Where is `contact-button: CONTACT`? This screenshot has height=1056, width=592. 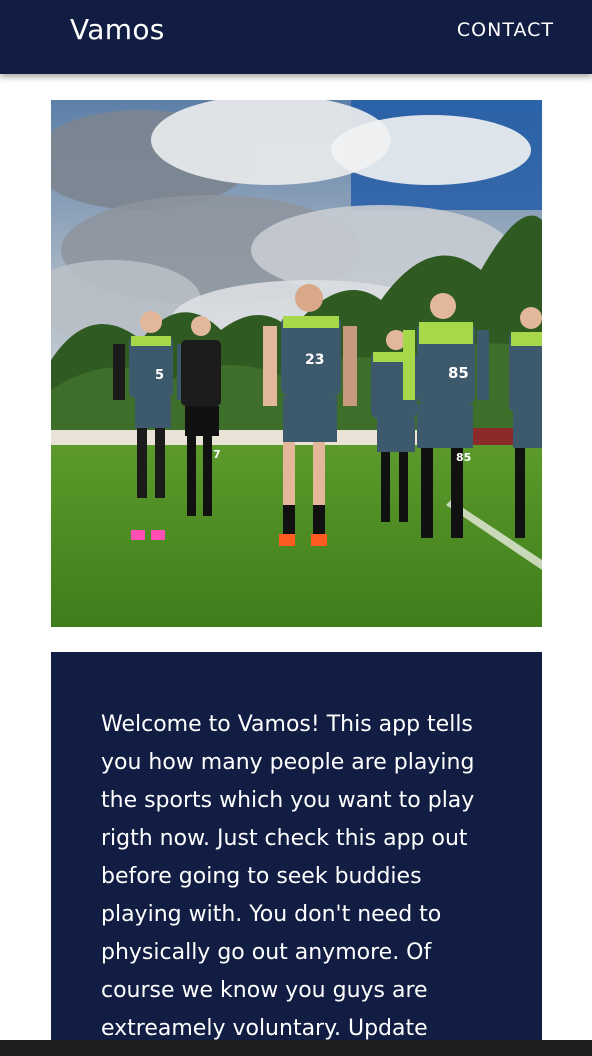 contact-button: CONTACT is located at coordinates (505, 30).